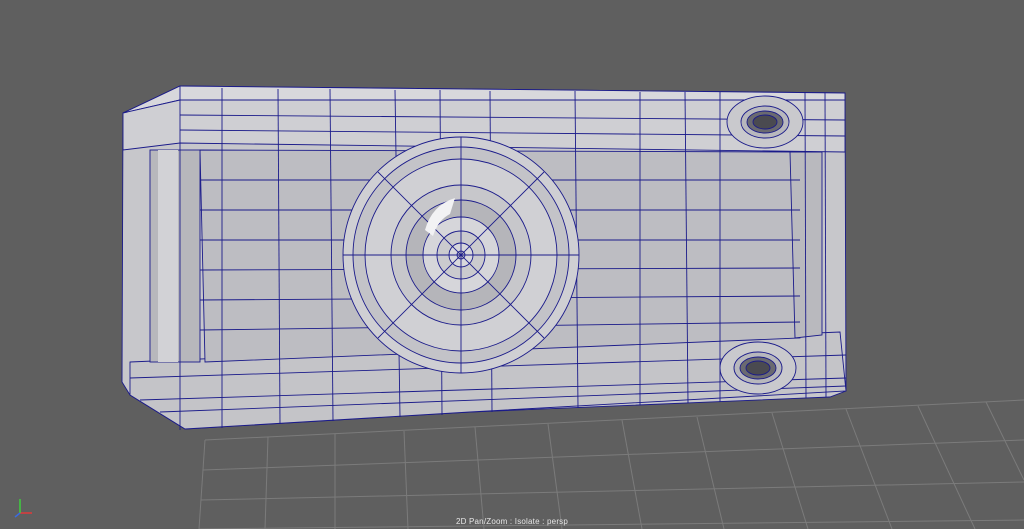  I want to click on viewport-hud-label: 2D Pan/Zoom : Isolate : persp, so click(512, 521).